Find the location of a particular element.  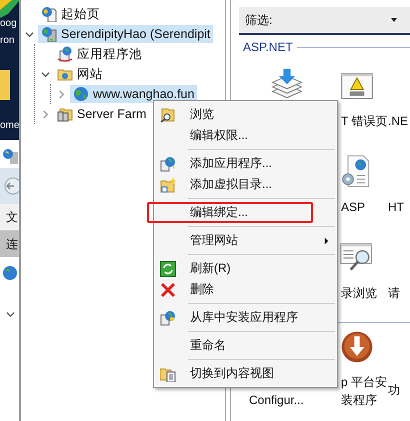

feature-label: ASP is located at coordinates (353, 207).